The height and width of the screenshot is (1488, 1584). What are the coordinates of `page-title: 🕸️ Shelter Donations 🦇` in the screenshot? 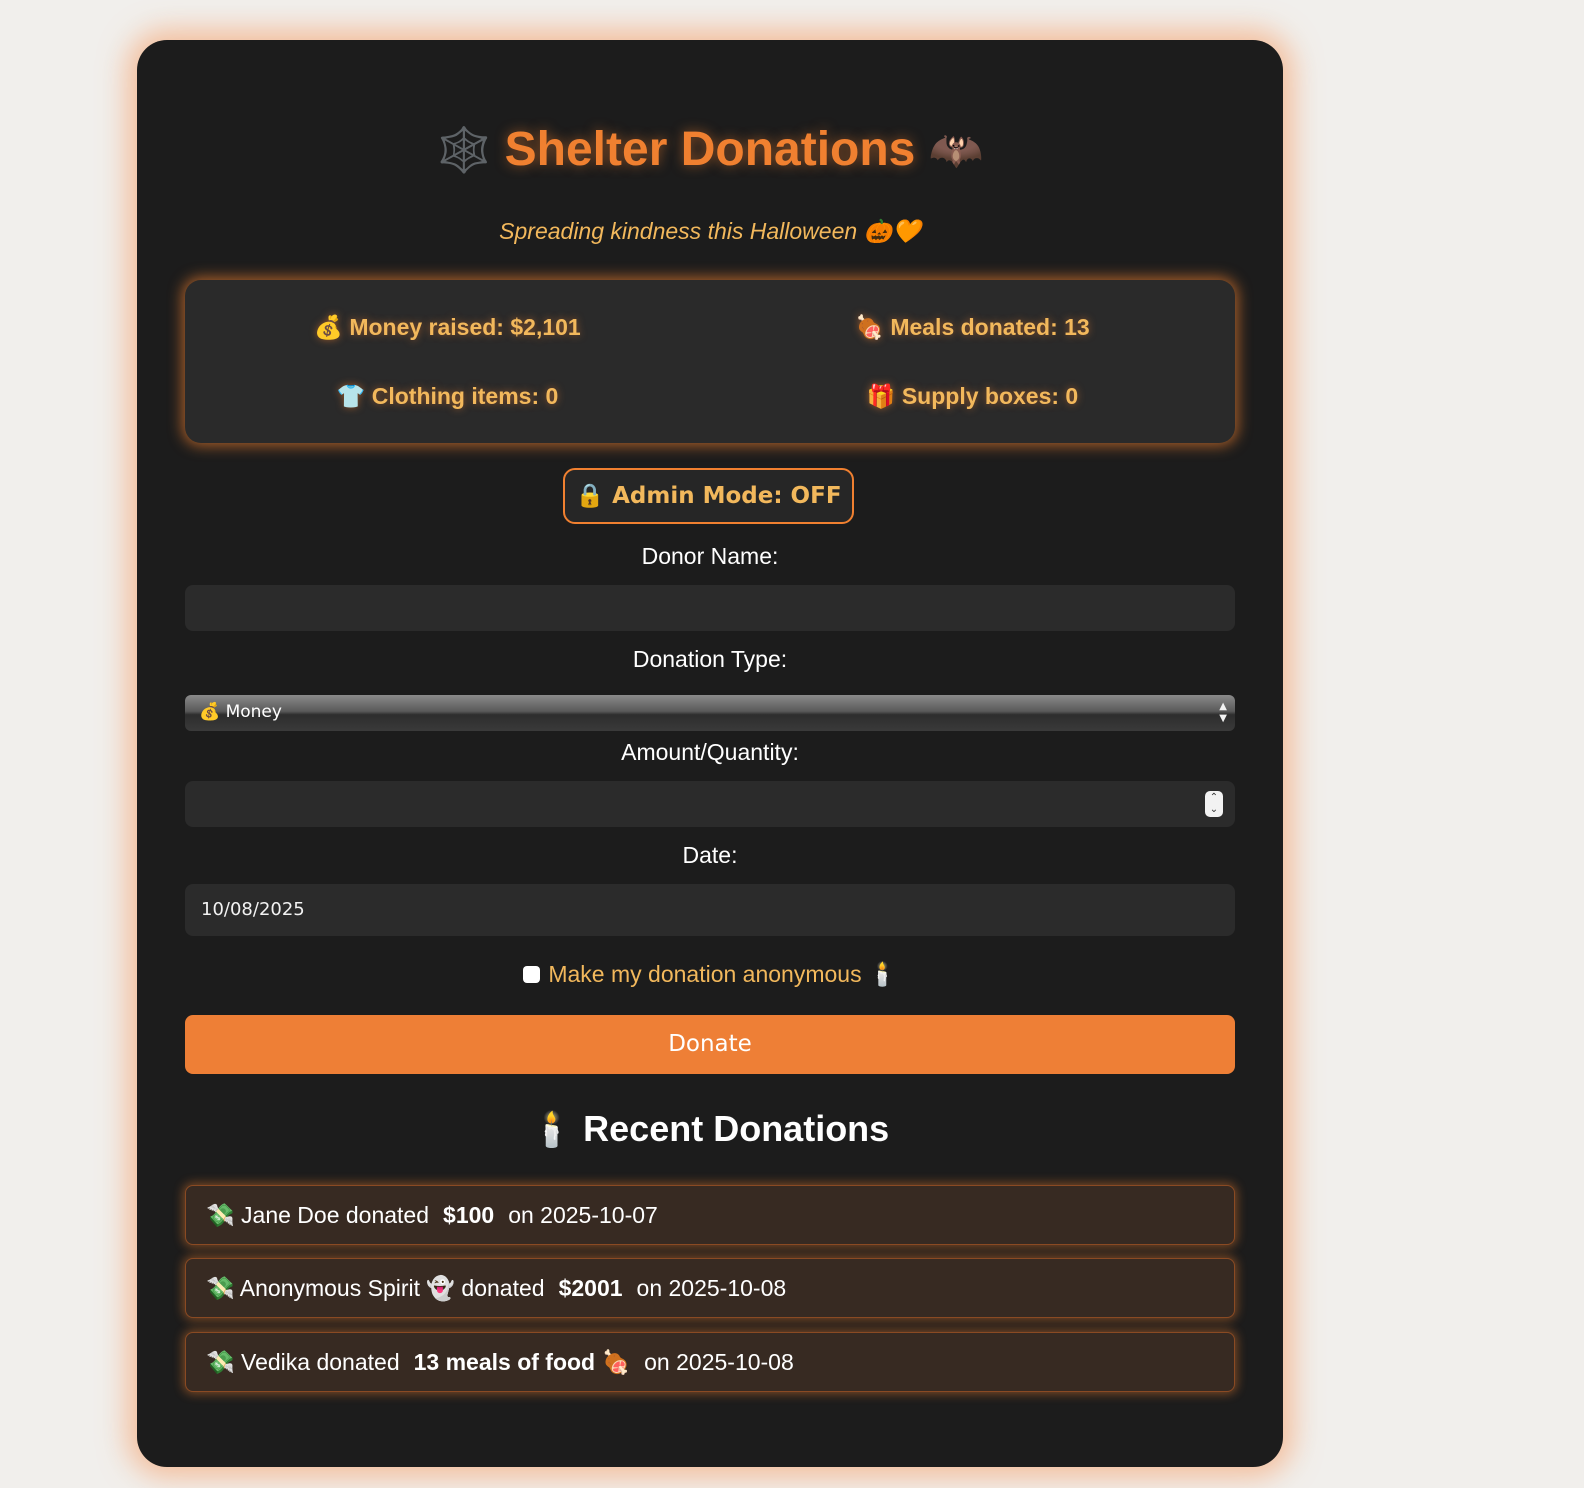 It's located at (710, 150).